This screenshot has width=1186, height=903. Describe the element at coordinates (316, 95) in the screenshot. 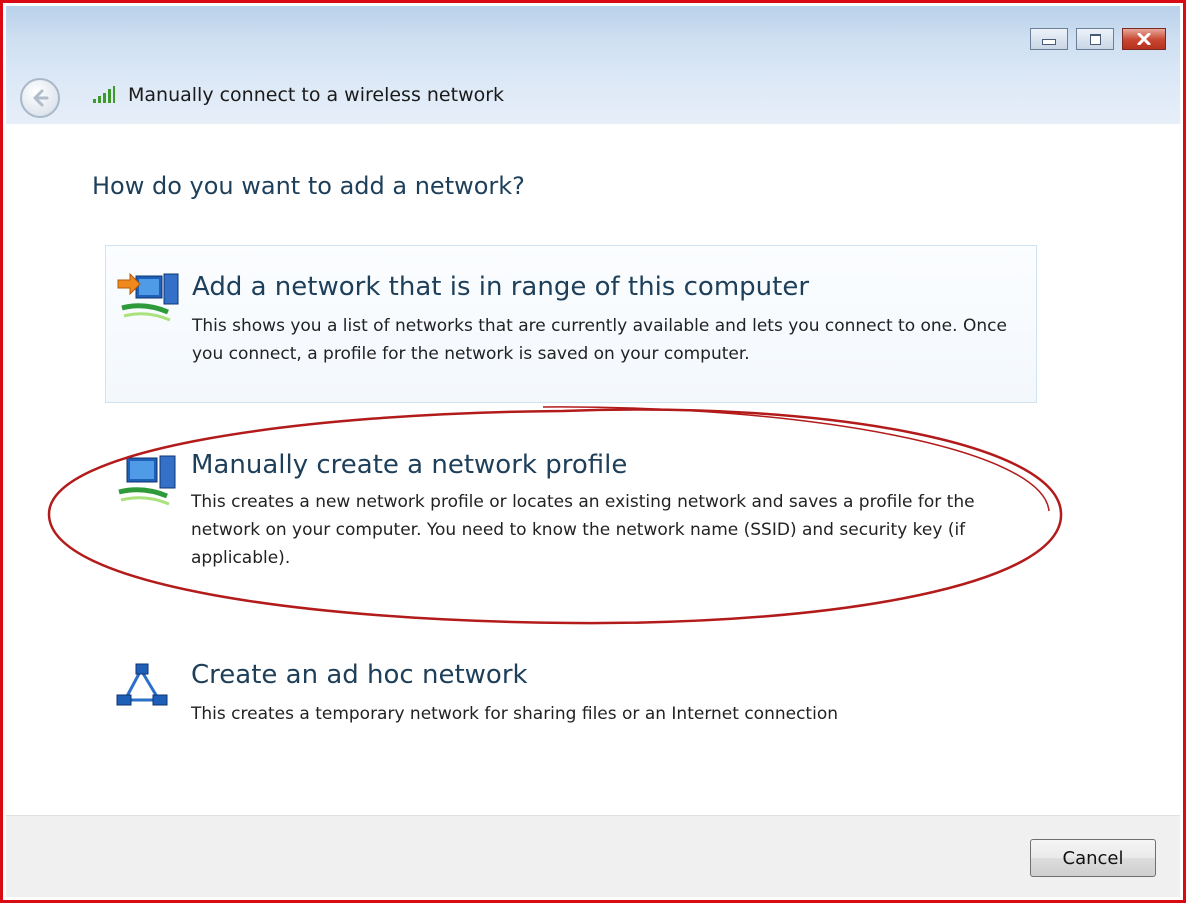

I see `window-title: Manually connect to a wireless network` at that location.